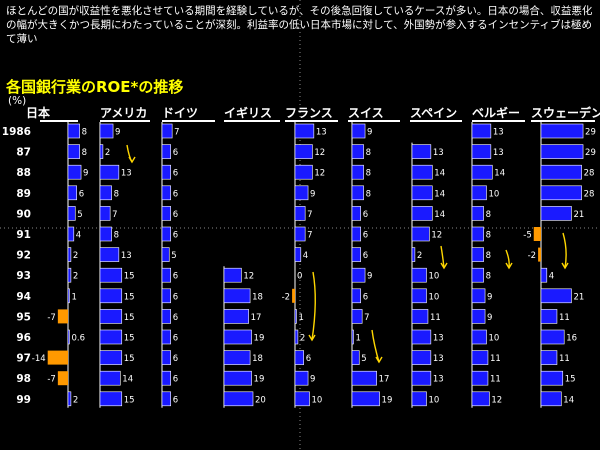  Describe the element at coordinates (51, 318) in the screenshot. I see `value-label: -7` at that location.